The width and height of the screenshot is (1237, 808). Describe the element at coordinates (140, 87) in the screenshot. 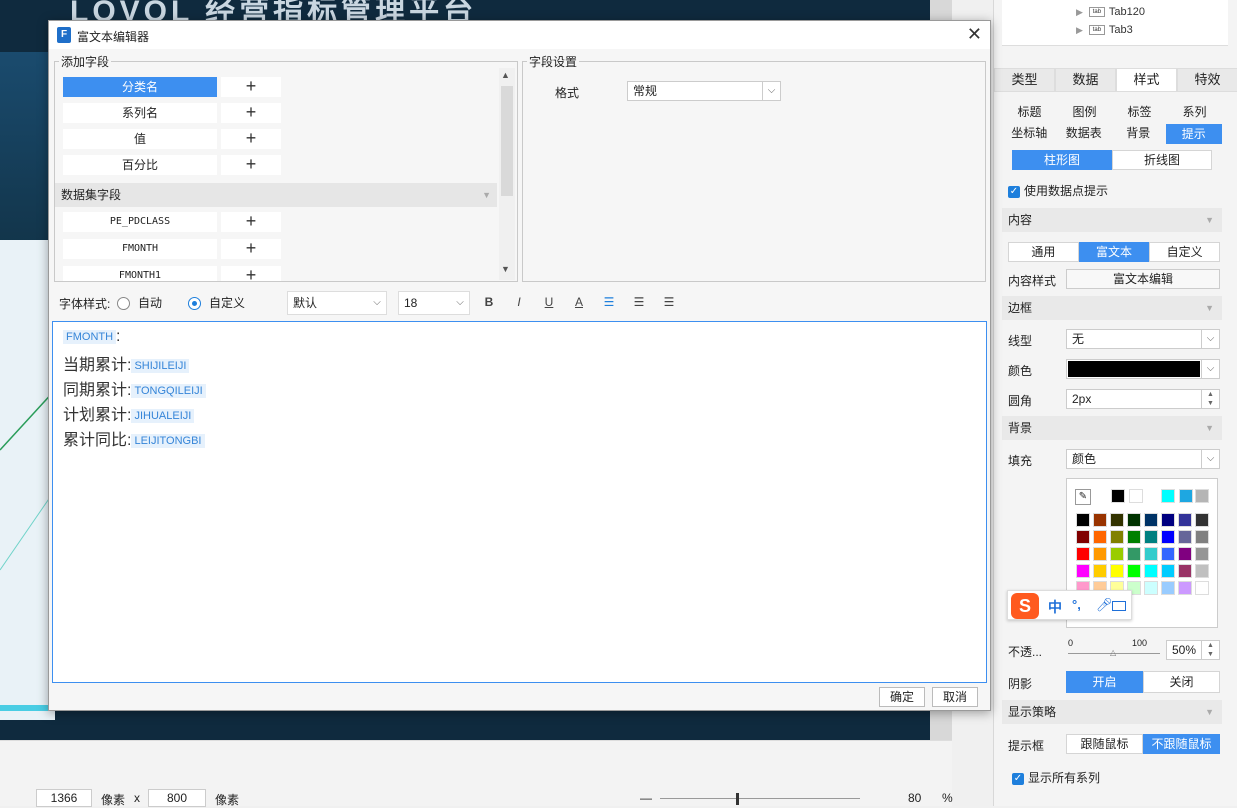

I see `field-category-name: 分类名` at that location.